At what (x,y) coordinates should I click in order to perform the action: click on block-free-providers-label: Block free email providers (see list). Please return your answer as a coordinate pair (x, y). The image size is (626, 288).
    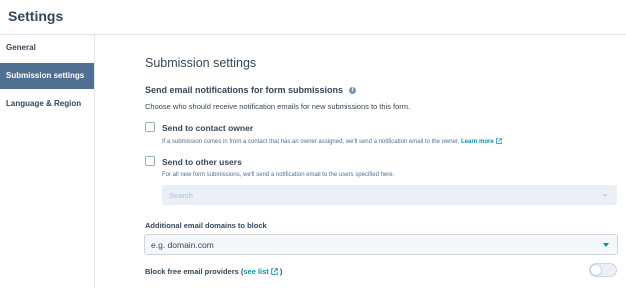
    Looking at the image, I should click on (213, 271).